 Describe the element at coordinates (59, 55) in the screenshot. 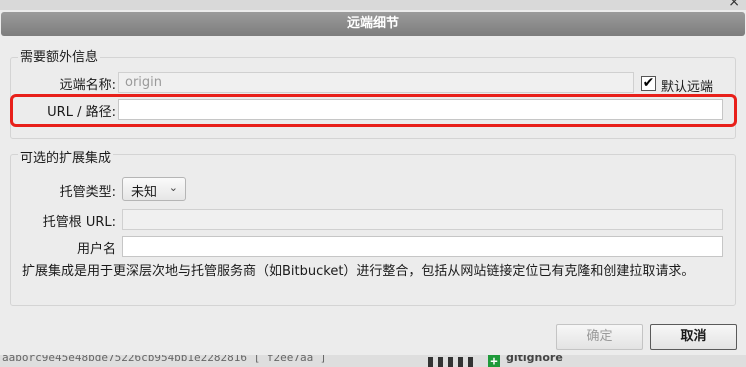

I see `required-info-legend: 需要额外信息` at that location.